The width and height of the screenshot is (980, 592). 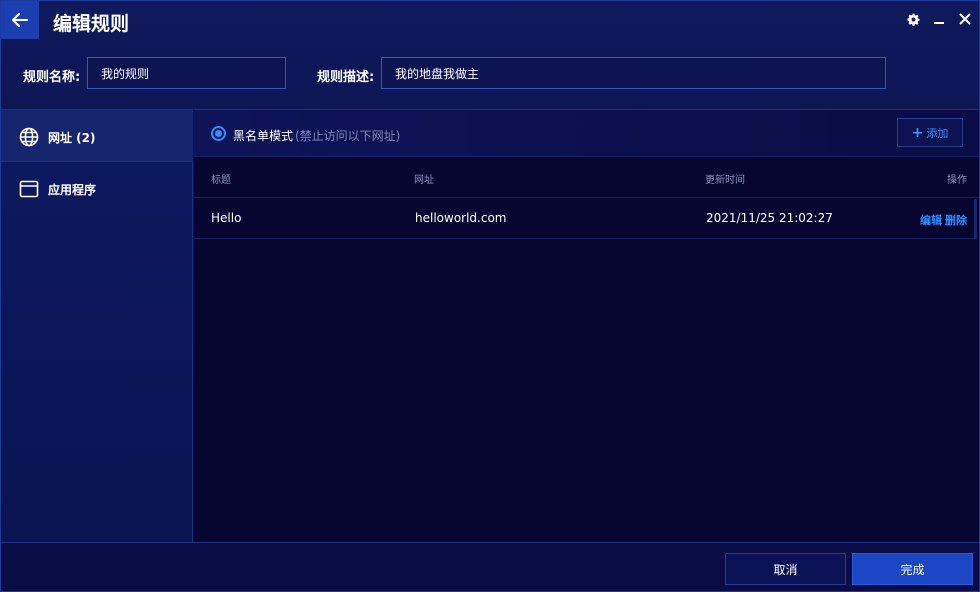 I want to click on close-icon, so click(x=965, y=19).